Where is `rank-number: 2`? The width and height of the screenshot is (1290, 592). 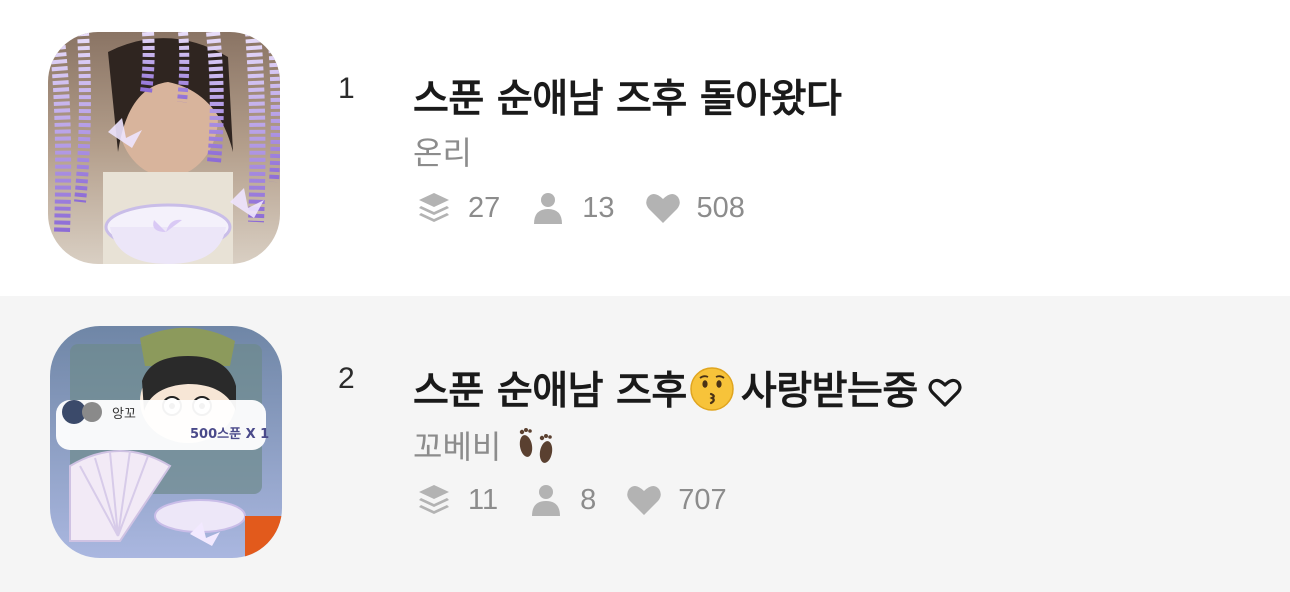 rank-number: 2 is located at coordinates (346, 378).